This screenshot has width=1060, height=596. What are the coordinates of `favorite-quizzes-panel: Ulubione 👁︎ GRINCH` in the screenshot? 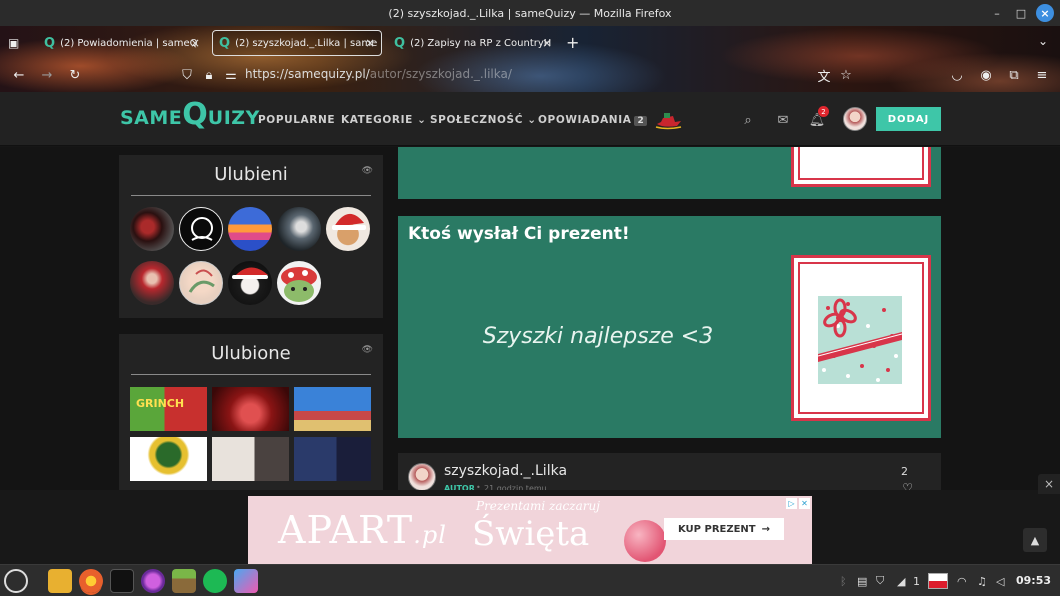 It's located at (251, 414).